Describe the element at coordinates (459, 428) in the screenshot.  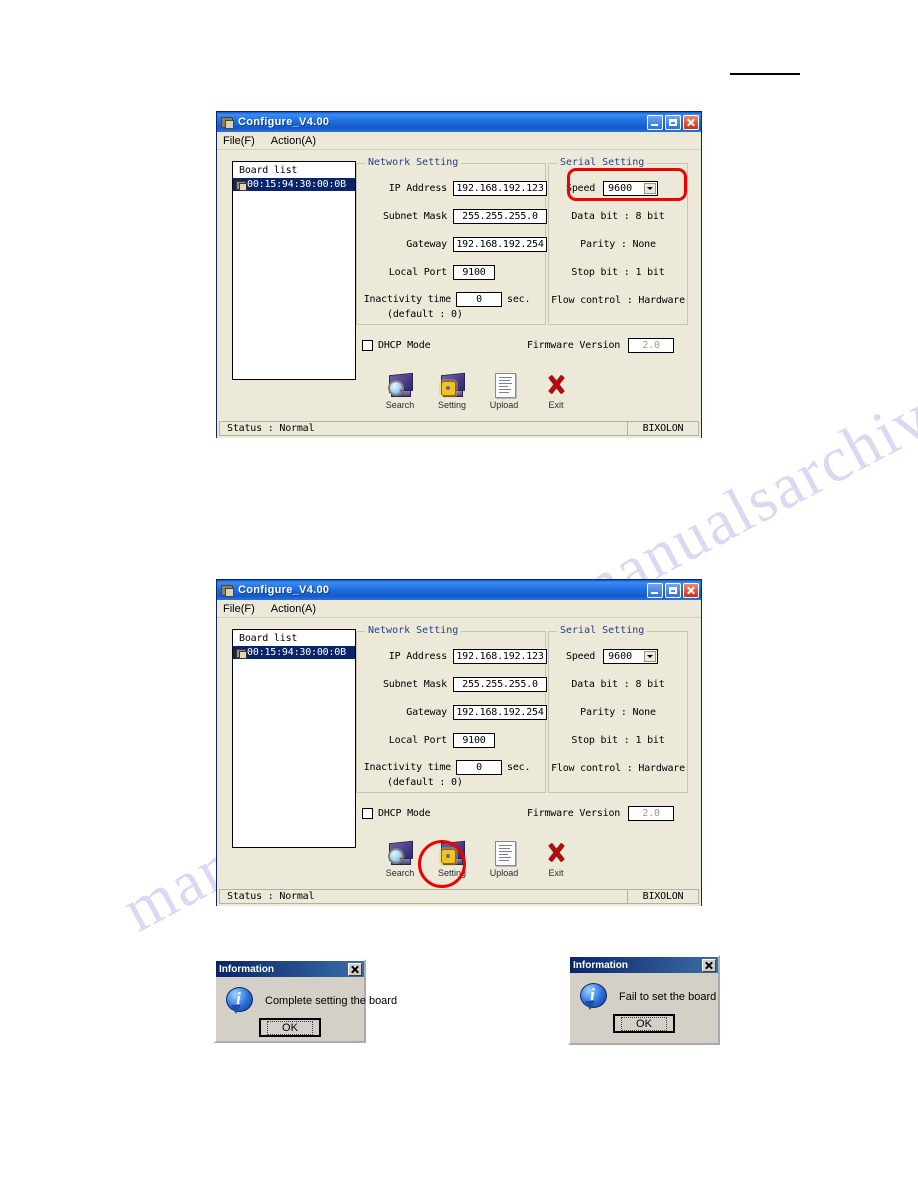
I see `window1-statusbar: Status : Normal BIXOLON` at that location.